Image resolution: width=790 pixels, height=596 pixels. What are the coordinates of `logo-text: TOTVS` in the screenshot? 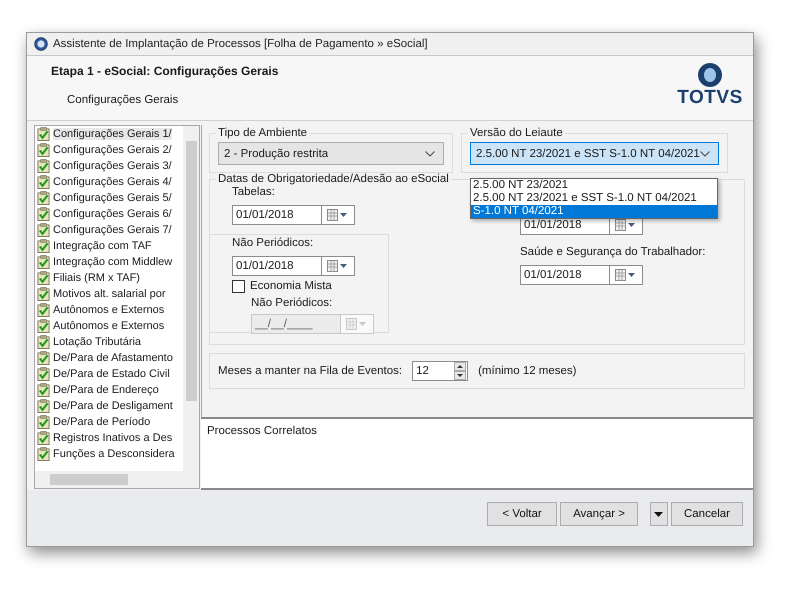 It's located at (710, 98).